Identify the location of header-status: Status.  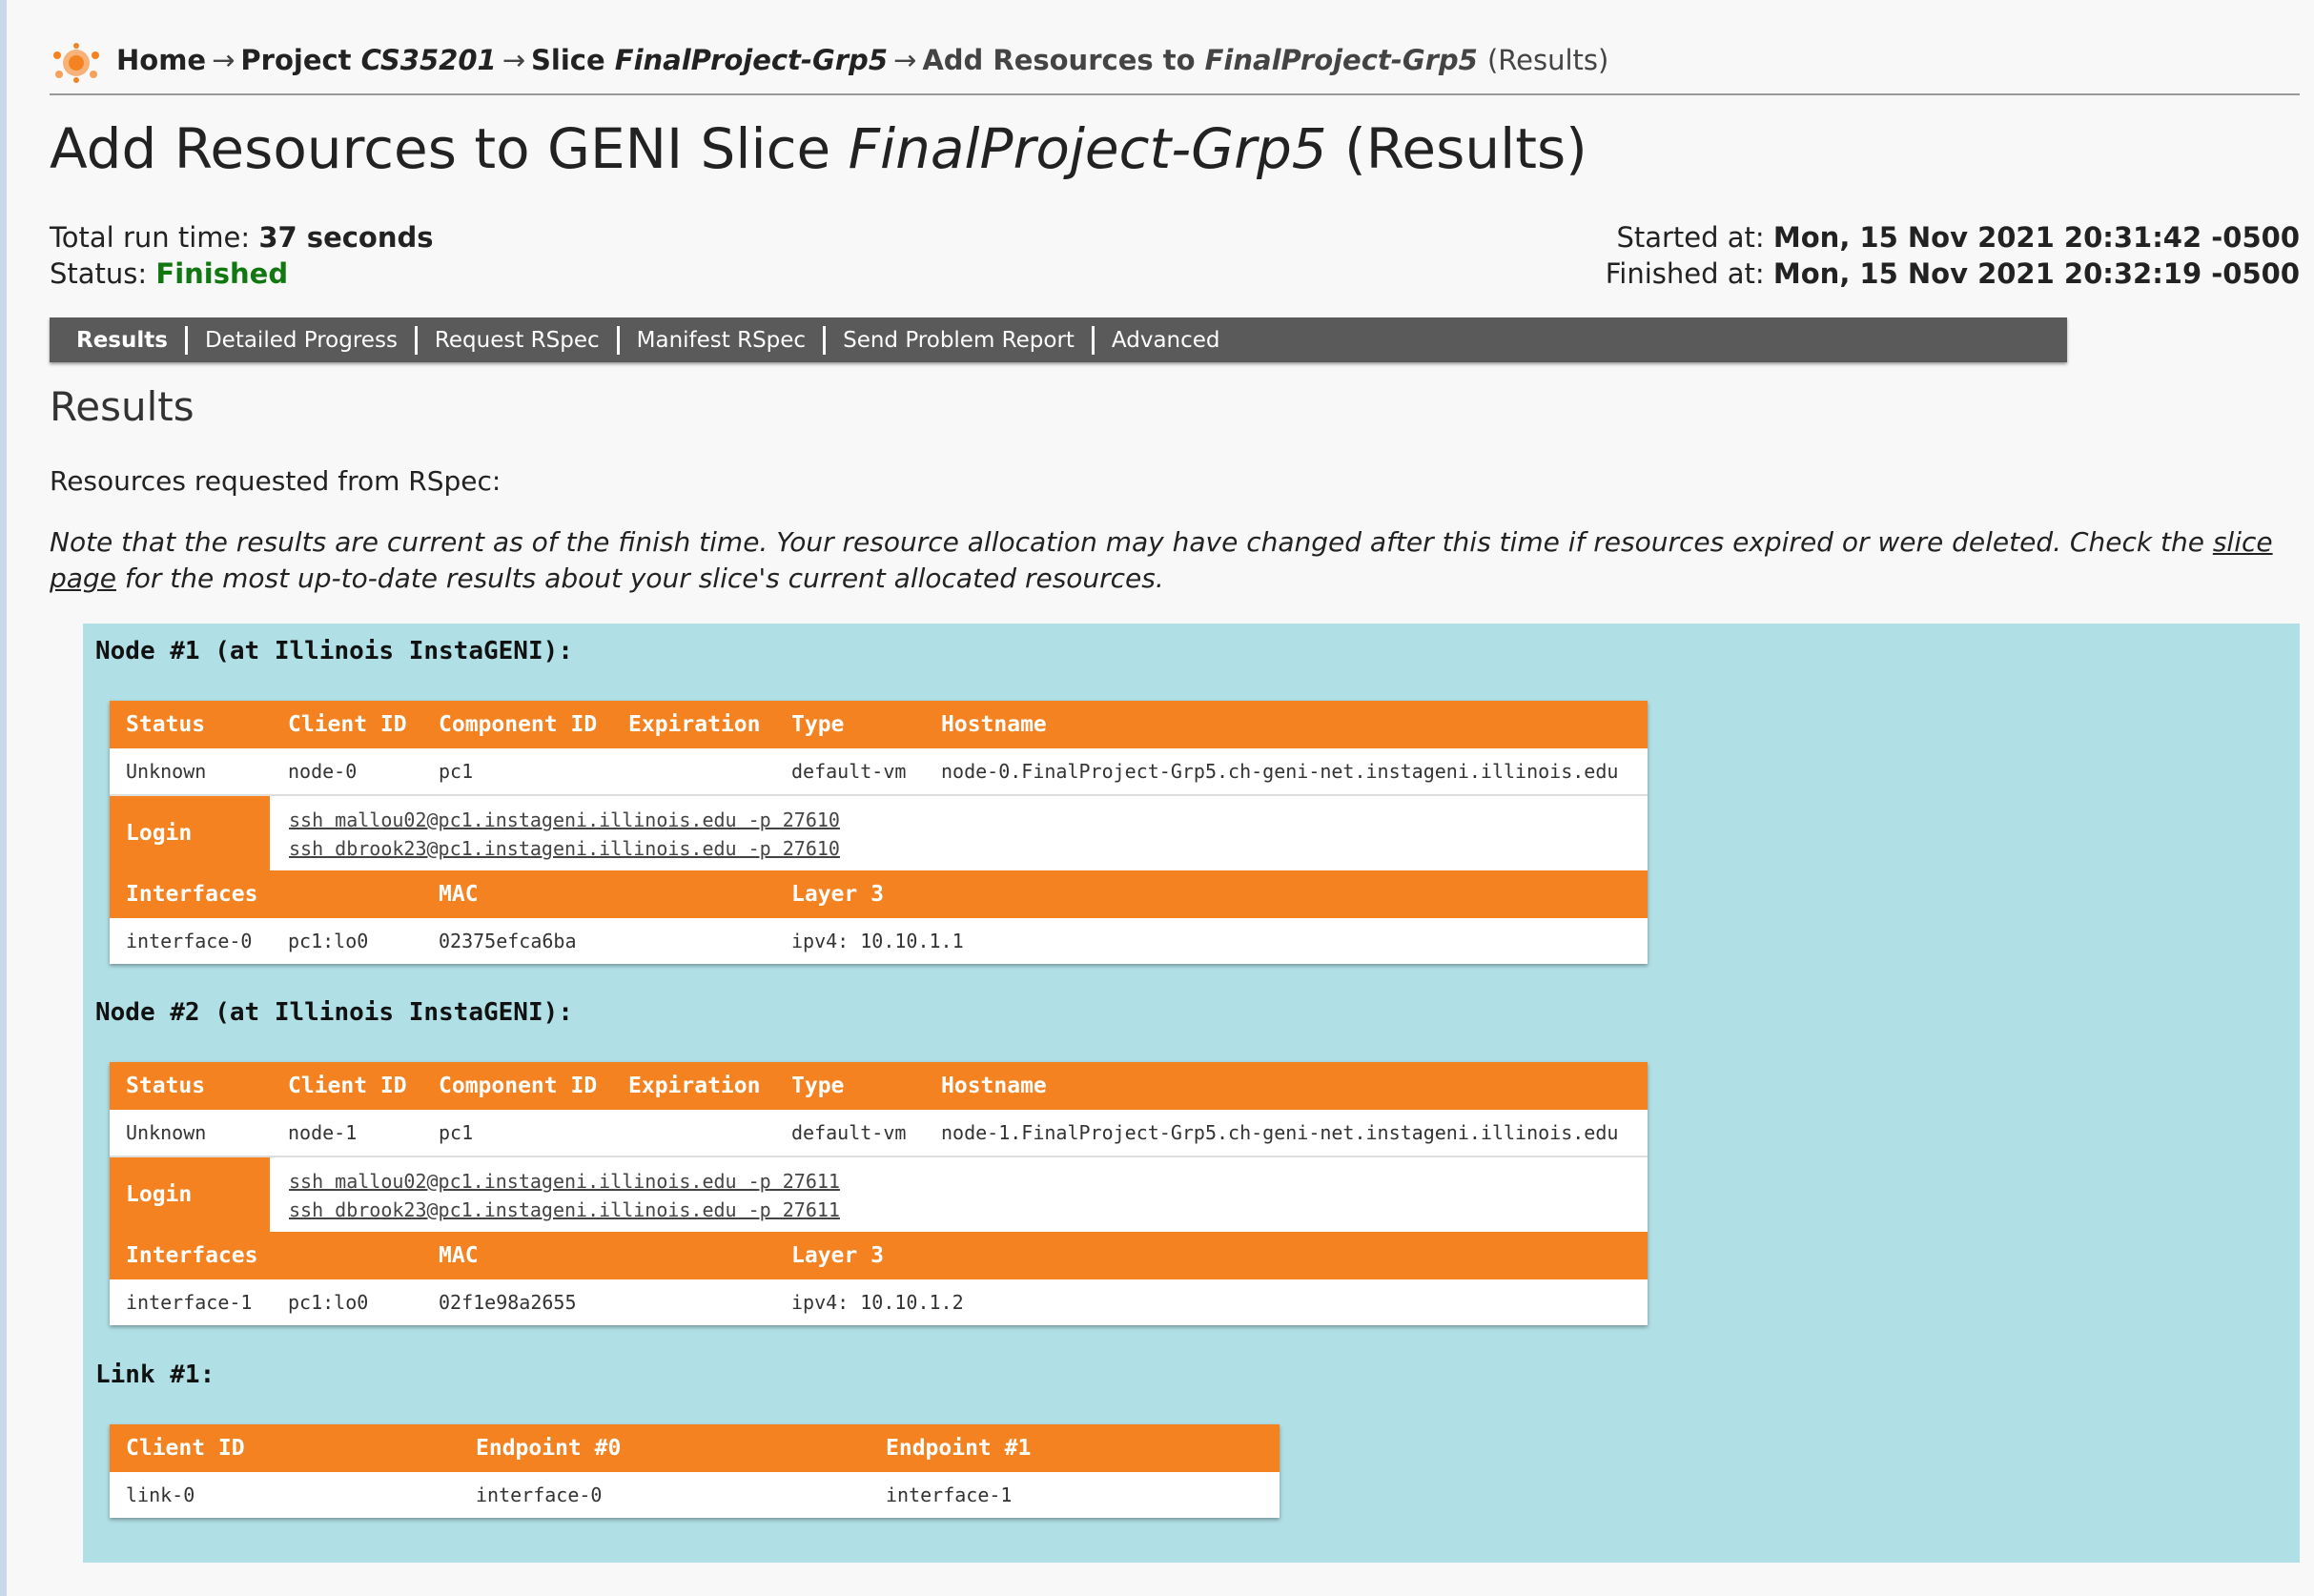
(166, 724).